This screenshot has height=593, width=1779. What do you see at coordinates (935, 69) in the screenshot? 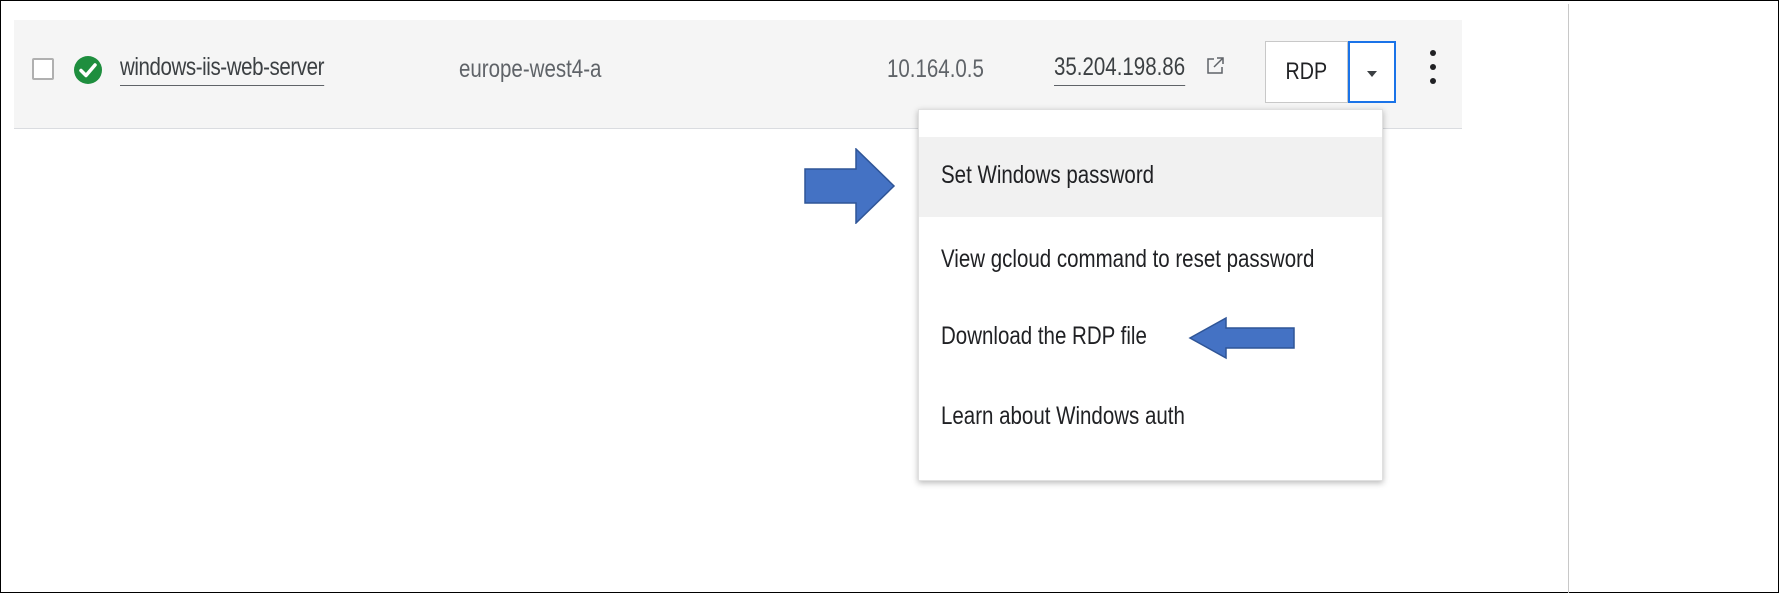
I see `internal-ip-value: 10.164.0.5` at bounding box center [935, 69].